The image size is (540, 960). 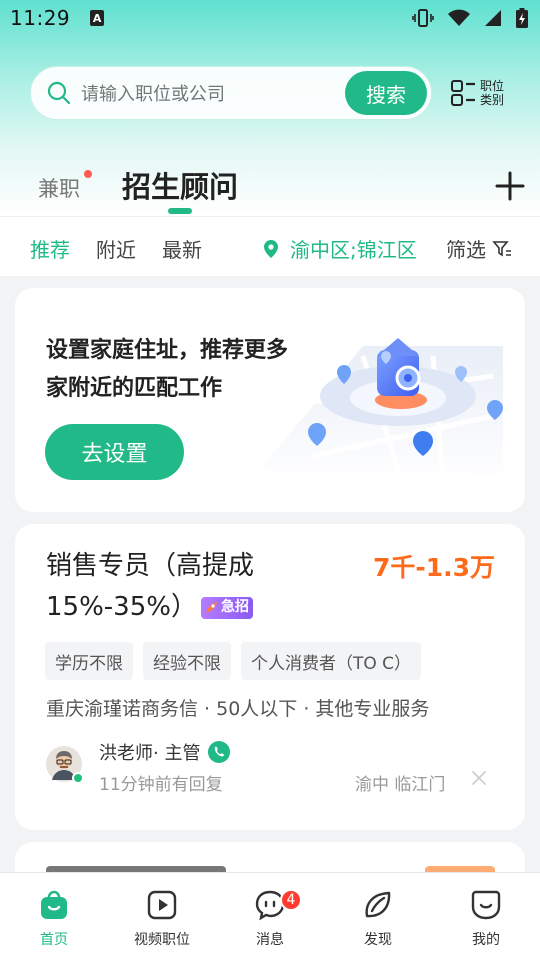 I want to click on search-bar: 搜索, so click(x=231, y=93).